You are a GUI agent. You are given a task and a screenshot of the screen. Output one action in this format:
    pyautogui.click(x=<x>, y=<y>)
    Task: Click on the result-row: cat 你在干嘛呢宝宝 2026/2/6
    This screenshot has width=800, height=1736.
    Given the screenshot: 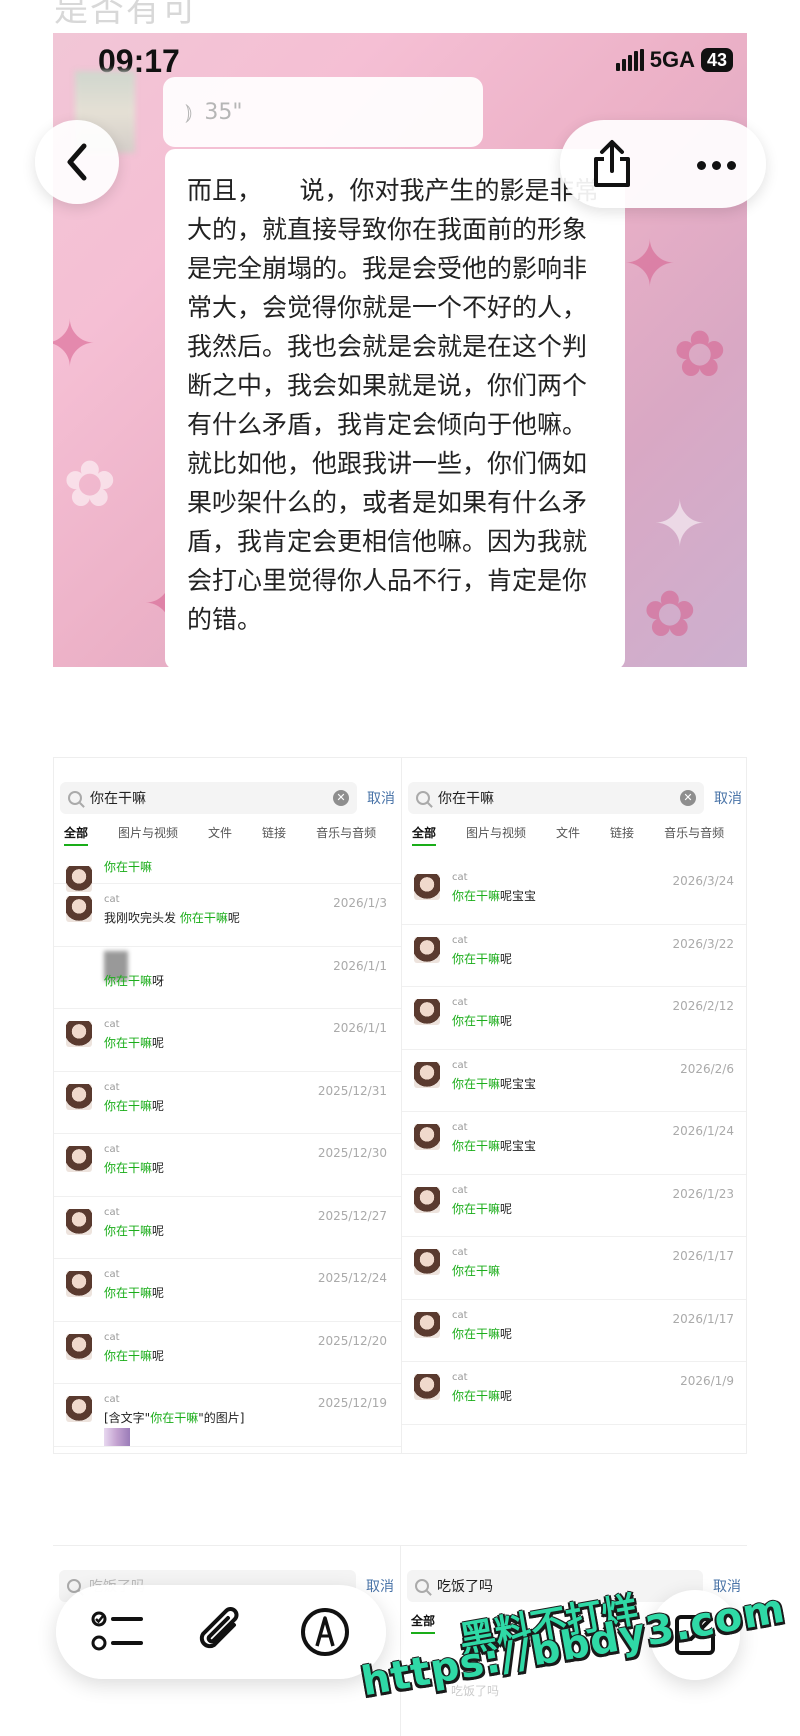 What is the action you would take?
    pyautogui.click(x=574, y=1081)
    